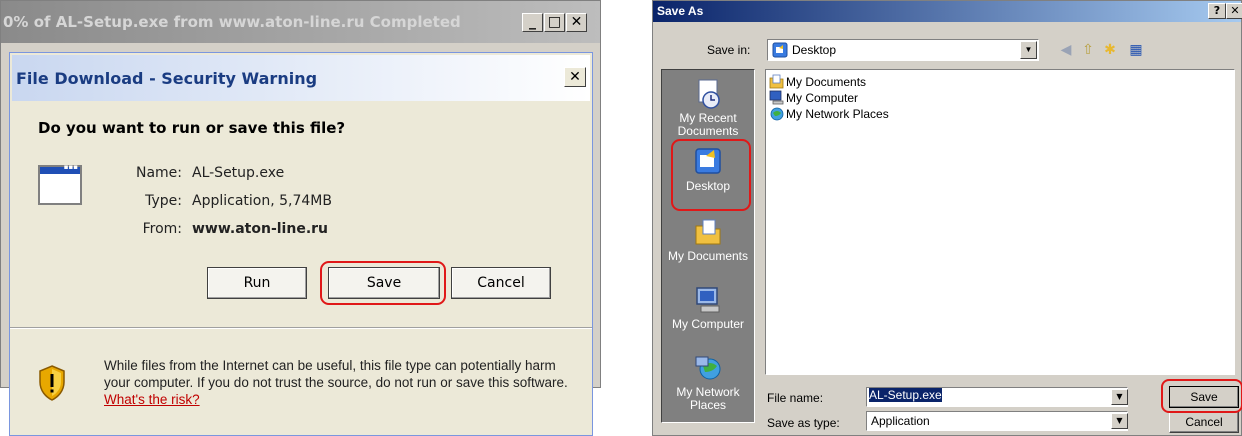 This screenshot has height=436, width=1242. I want to click on place-label: My Computer, so click(708, 324).